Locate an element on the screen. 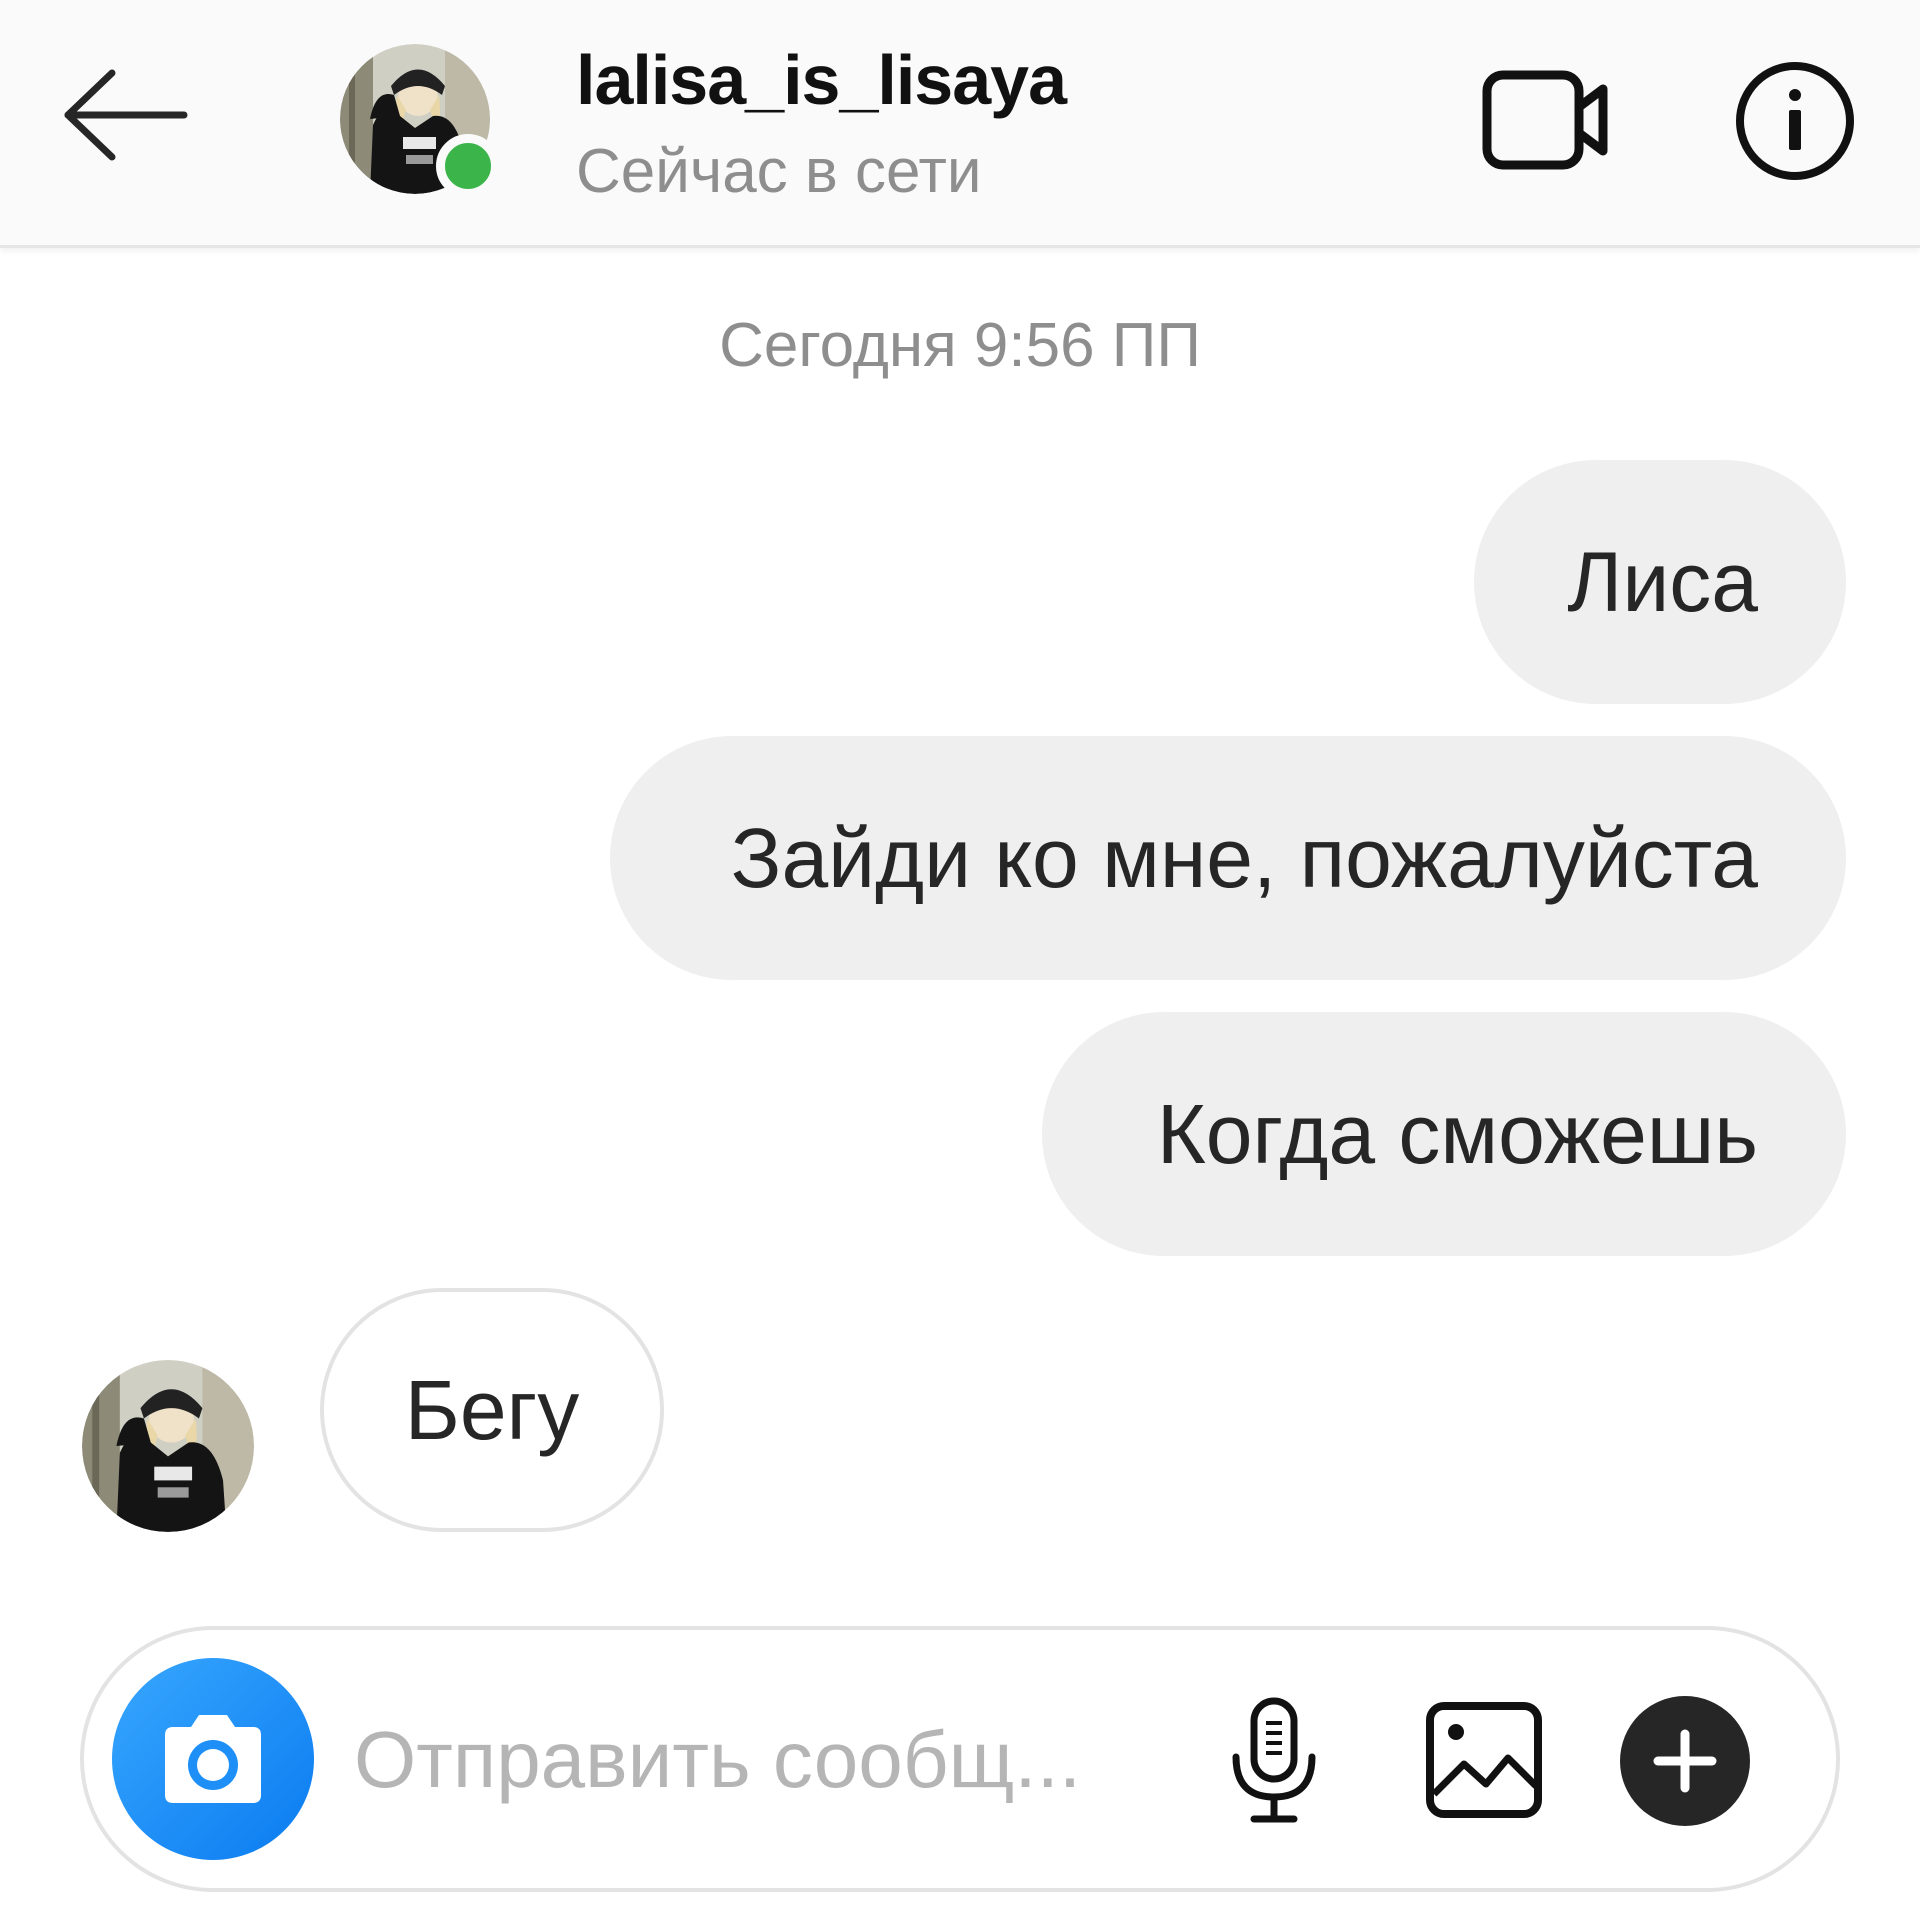 The image size is (1920, 1920). message-text: Лиса is located at coordinates (1662, 581).